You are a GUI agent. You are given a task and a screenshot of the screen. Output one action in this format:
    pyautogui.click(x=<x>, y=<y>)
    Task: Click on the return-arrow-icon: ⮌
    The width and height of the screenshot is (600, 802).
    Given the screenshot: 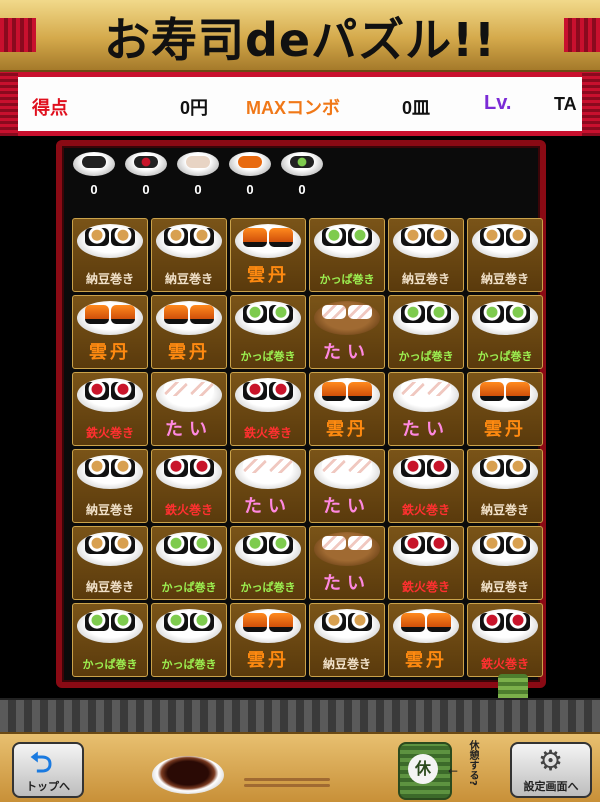 What is the action you would take?
    pyautogui.click(x=41, y=762)
    